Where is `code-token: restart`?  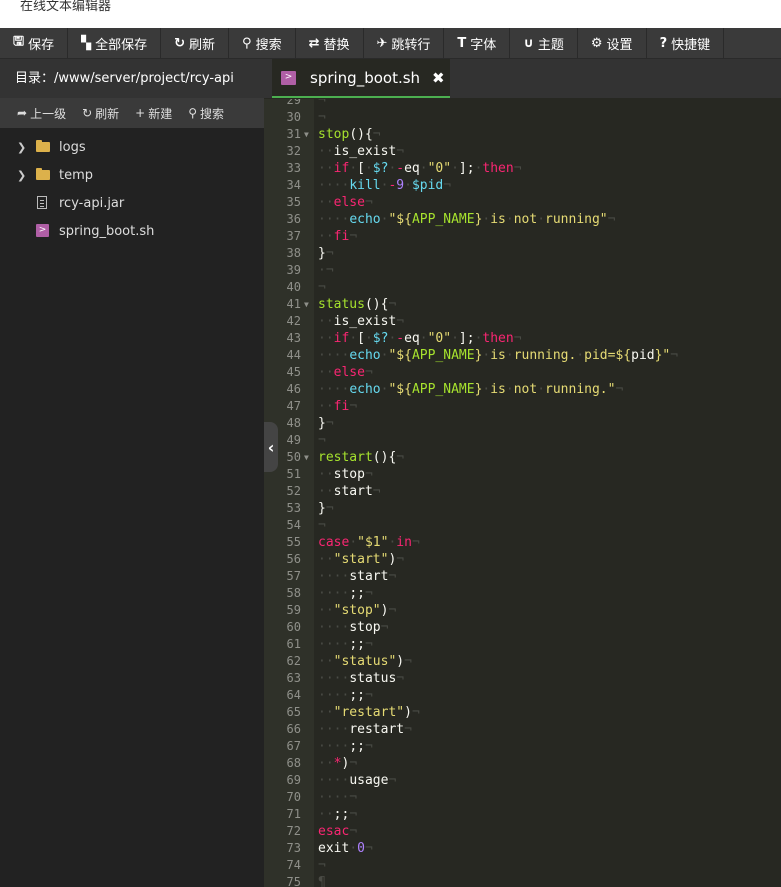 code-token: restart is located at coordinates (345, 457).